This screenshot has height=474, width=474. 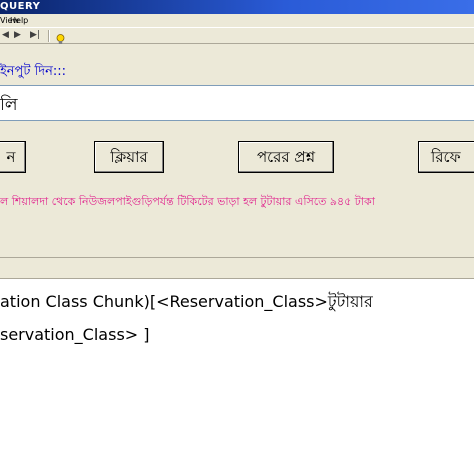 I want to click on query-input-value: লি, so click(x=9, y=105).